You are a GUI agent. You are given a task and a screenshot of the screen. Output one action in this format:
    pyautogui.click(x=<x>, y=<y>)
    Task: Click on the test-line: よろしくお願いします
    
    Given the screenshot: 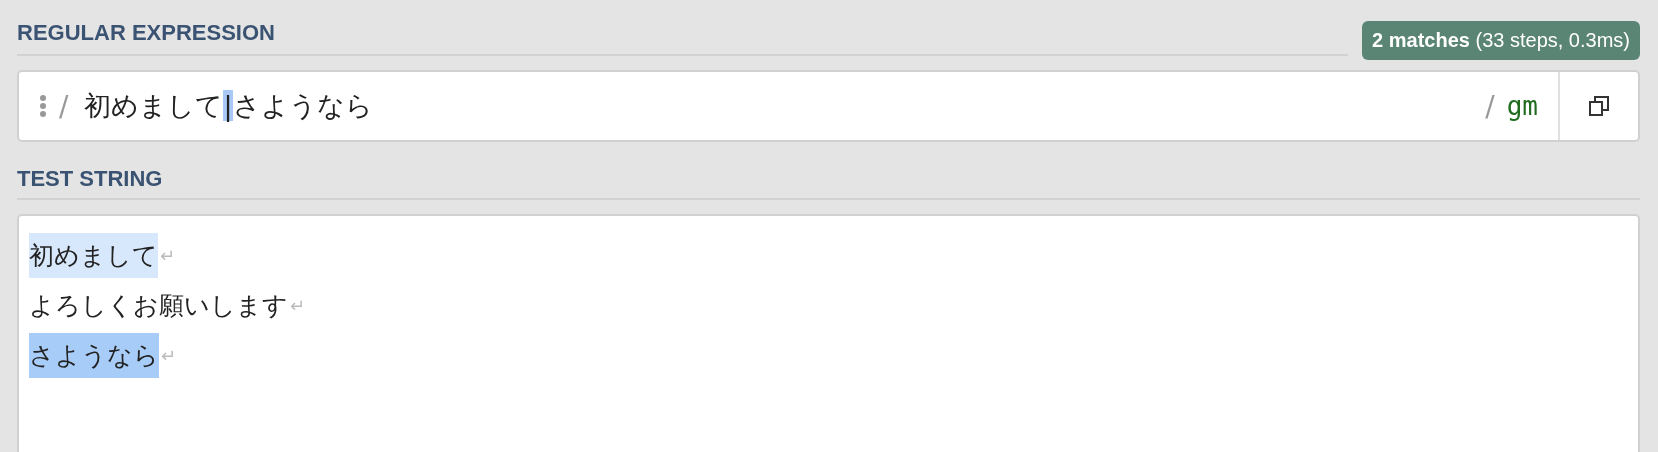 What is the action you would take?
    pyautogui.click(x=158, y=305)
    